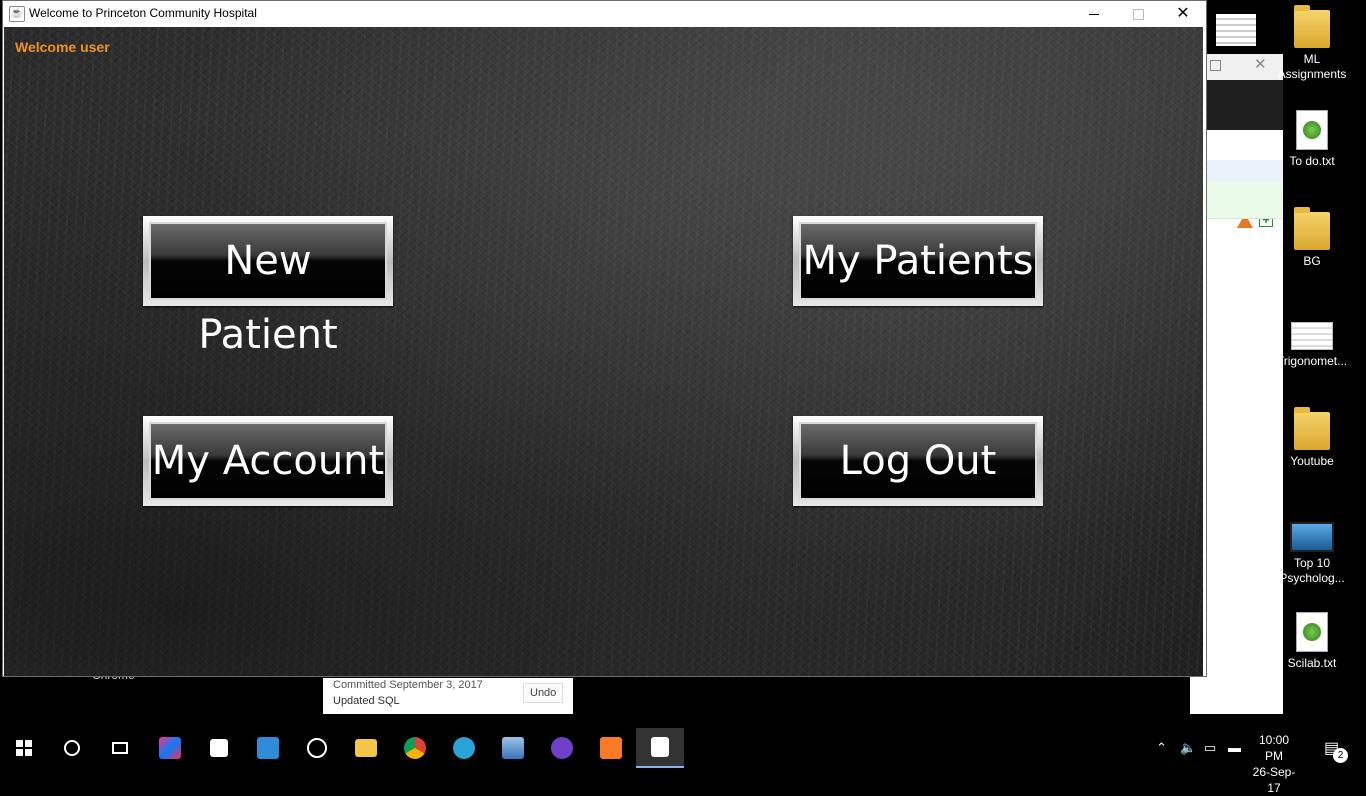 This screenshot has height=796, width=1366. Describe the element at coordinates (143, 13) in the screenshot. I see `window-title: Welcome to Princeton Community Hospital` at that location.